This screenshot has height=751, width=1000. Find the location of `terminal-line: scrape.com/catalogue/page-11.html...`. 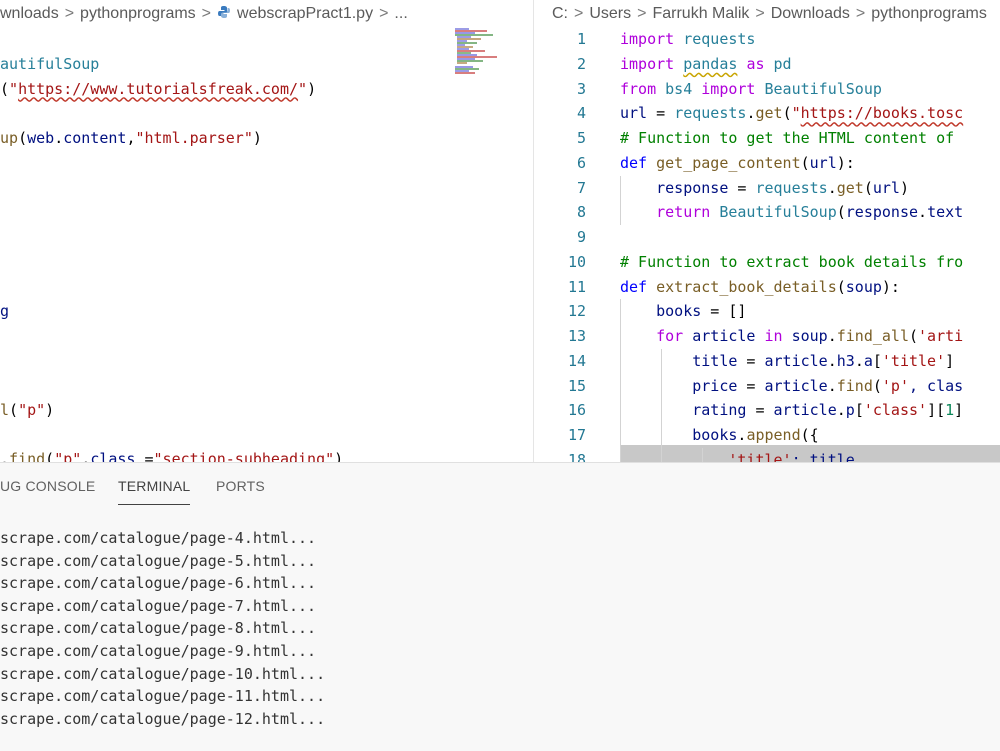

terminal-line: scrape.com/catalogue/page-11.html... is located at coordinates (163, 696).